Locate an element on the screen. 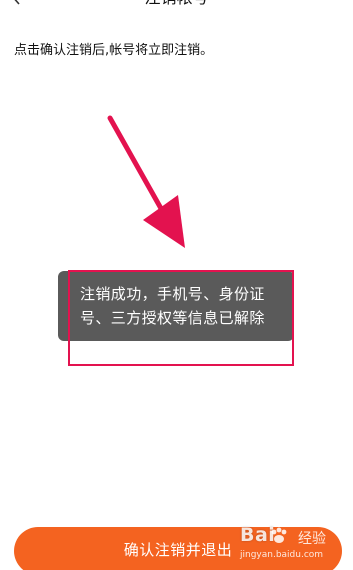 This screenshot has width=353, height=570. confirm-logout-button: 确认注销并退出 is located at coordinates (178, 548).